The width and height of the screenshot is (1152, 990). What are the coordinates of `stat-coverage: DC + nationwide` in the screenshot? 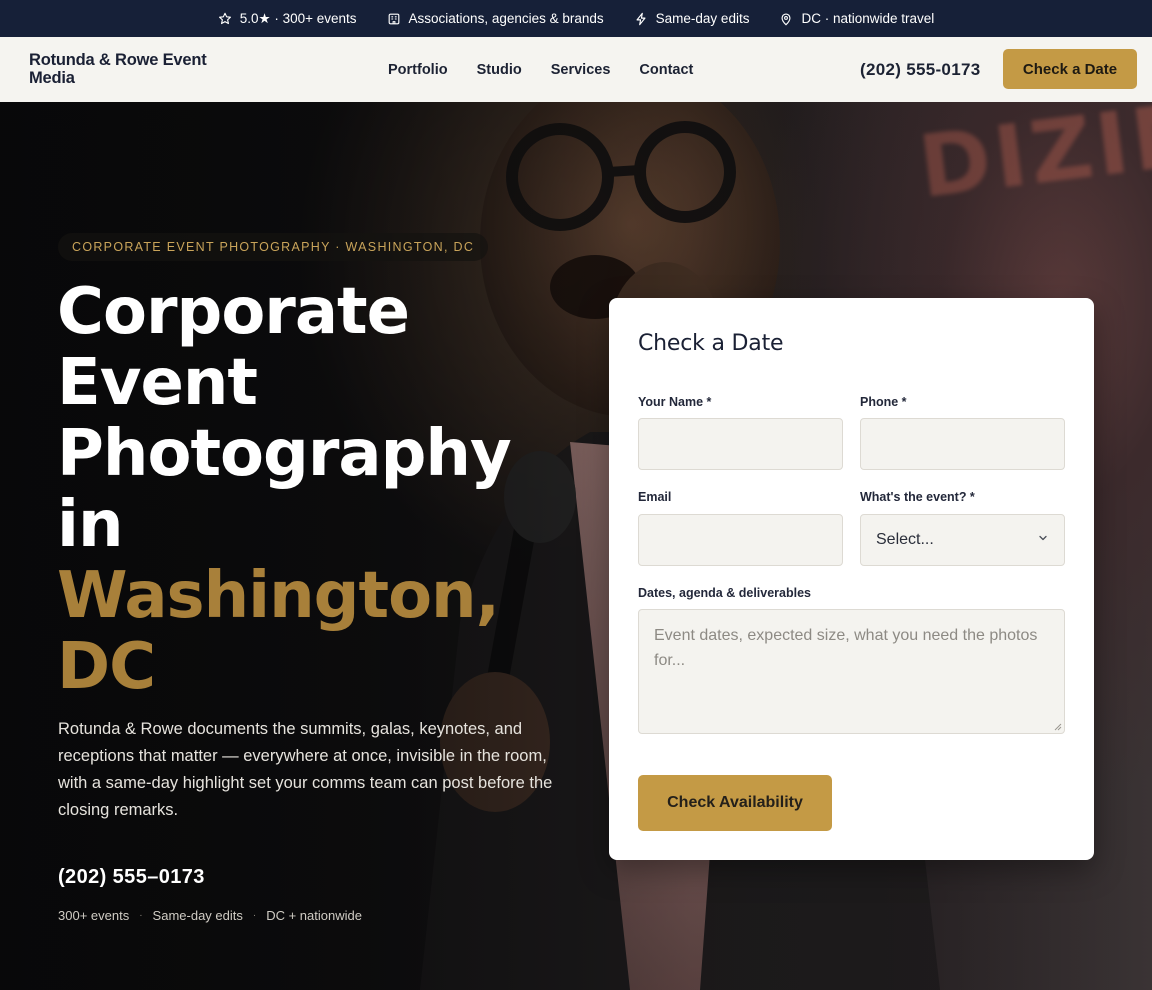 It's located at (314, 915).